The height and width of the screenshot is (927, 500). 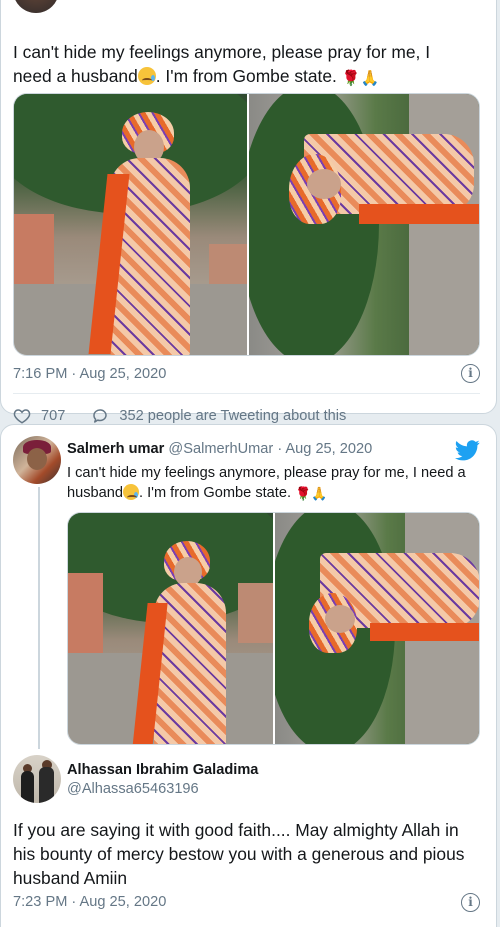 What do you see at coordinates (467, 450) in the screenshot?
I see `twitter-bird-icon` at bounding box center [467, 450].